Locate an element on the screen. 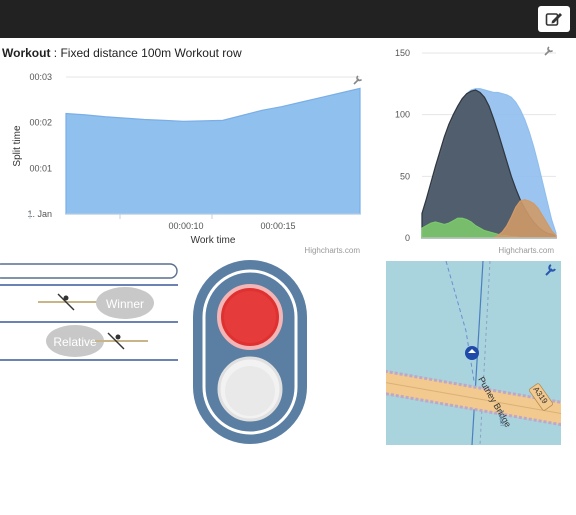 The image size is (576, 515). x-axis-title: Work time is located at coordinates (213, 240).